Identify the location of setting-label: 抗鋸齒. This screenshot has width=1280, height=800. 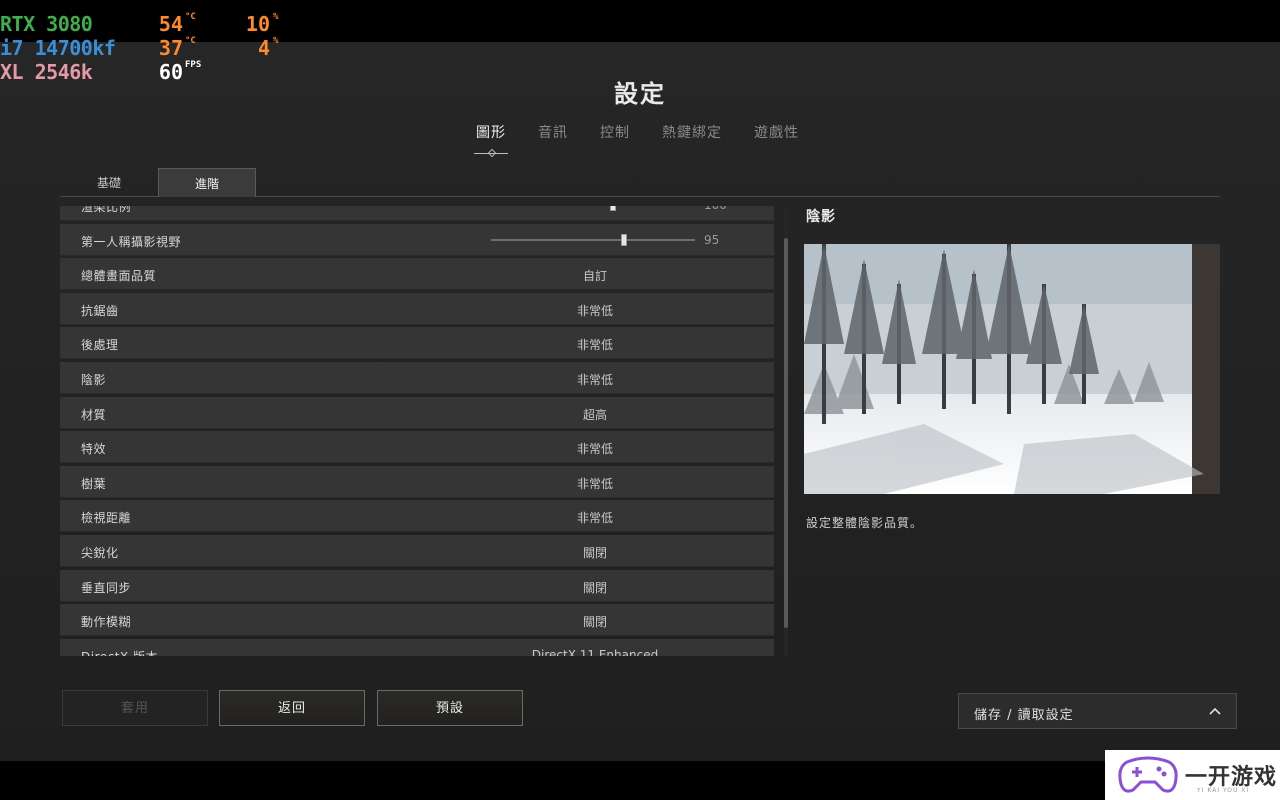
(100, 310).